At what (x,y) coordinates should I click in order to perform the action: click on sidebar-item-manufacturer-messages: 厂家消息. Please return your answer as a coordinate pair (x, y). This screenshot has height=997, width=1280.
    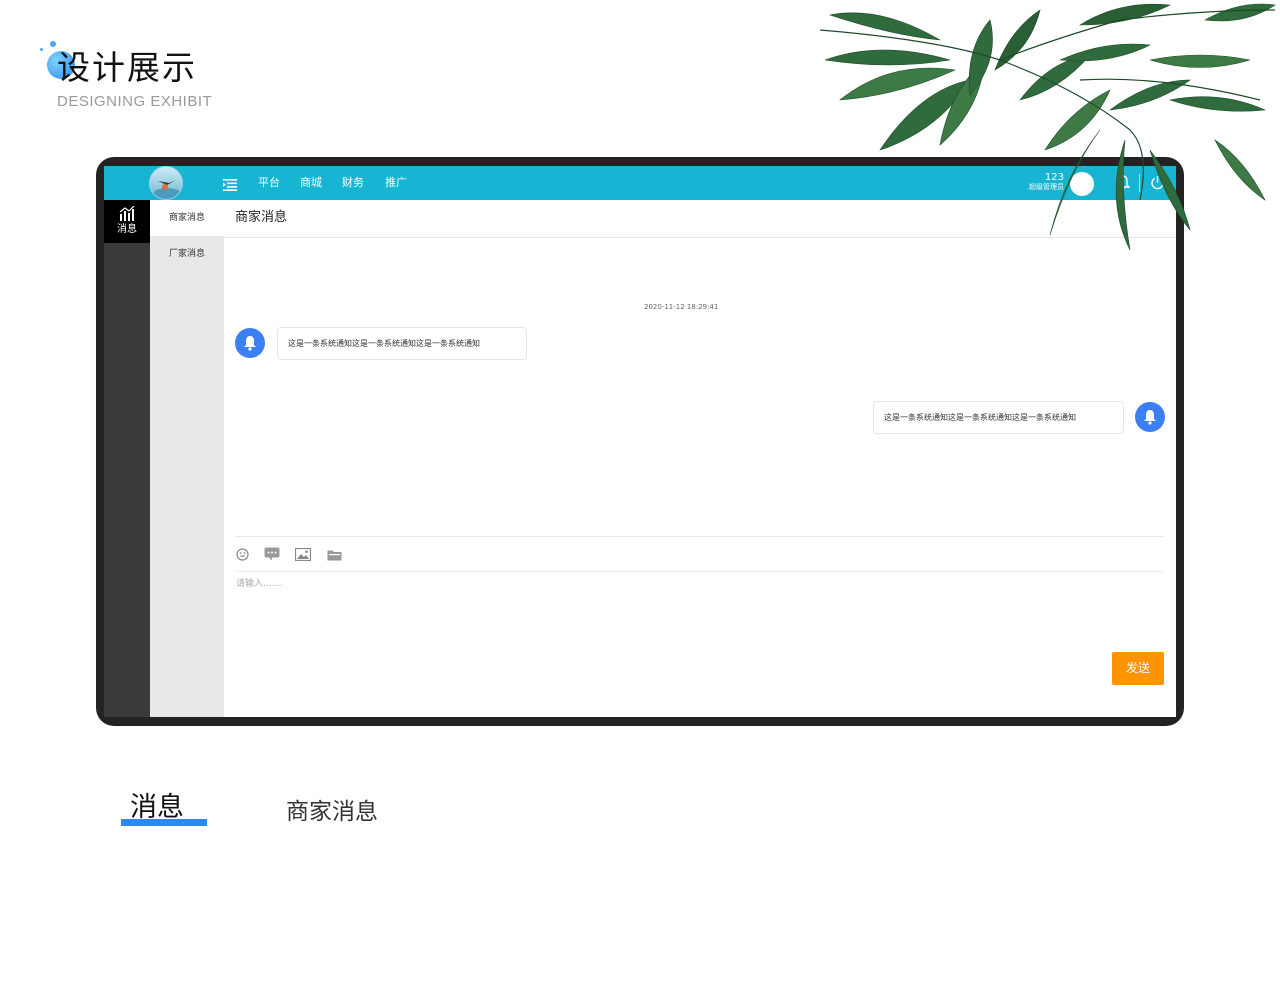
    Looking at the image, I should click on (187, 254).